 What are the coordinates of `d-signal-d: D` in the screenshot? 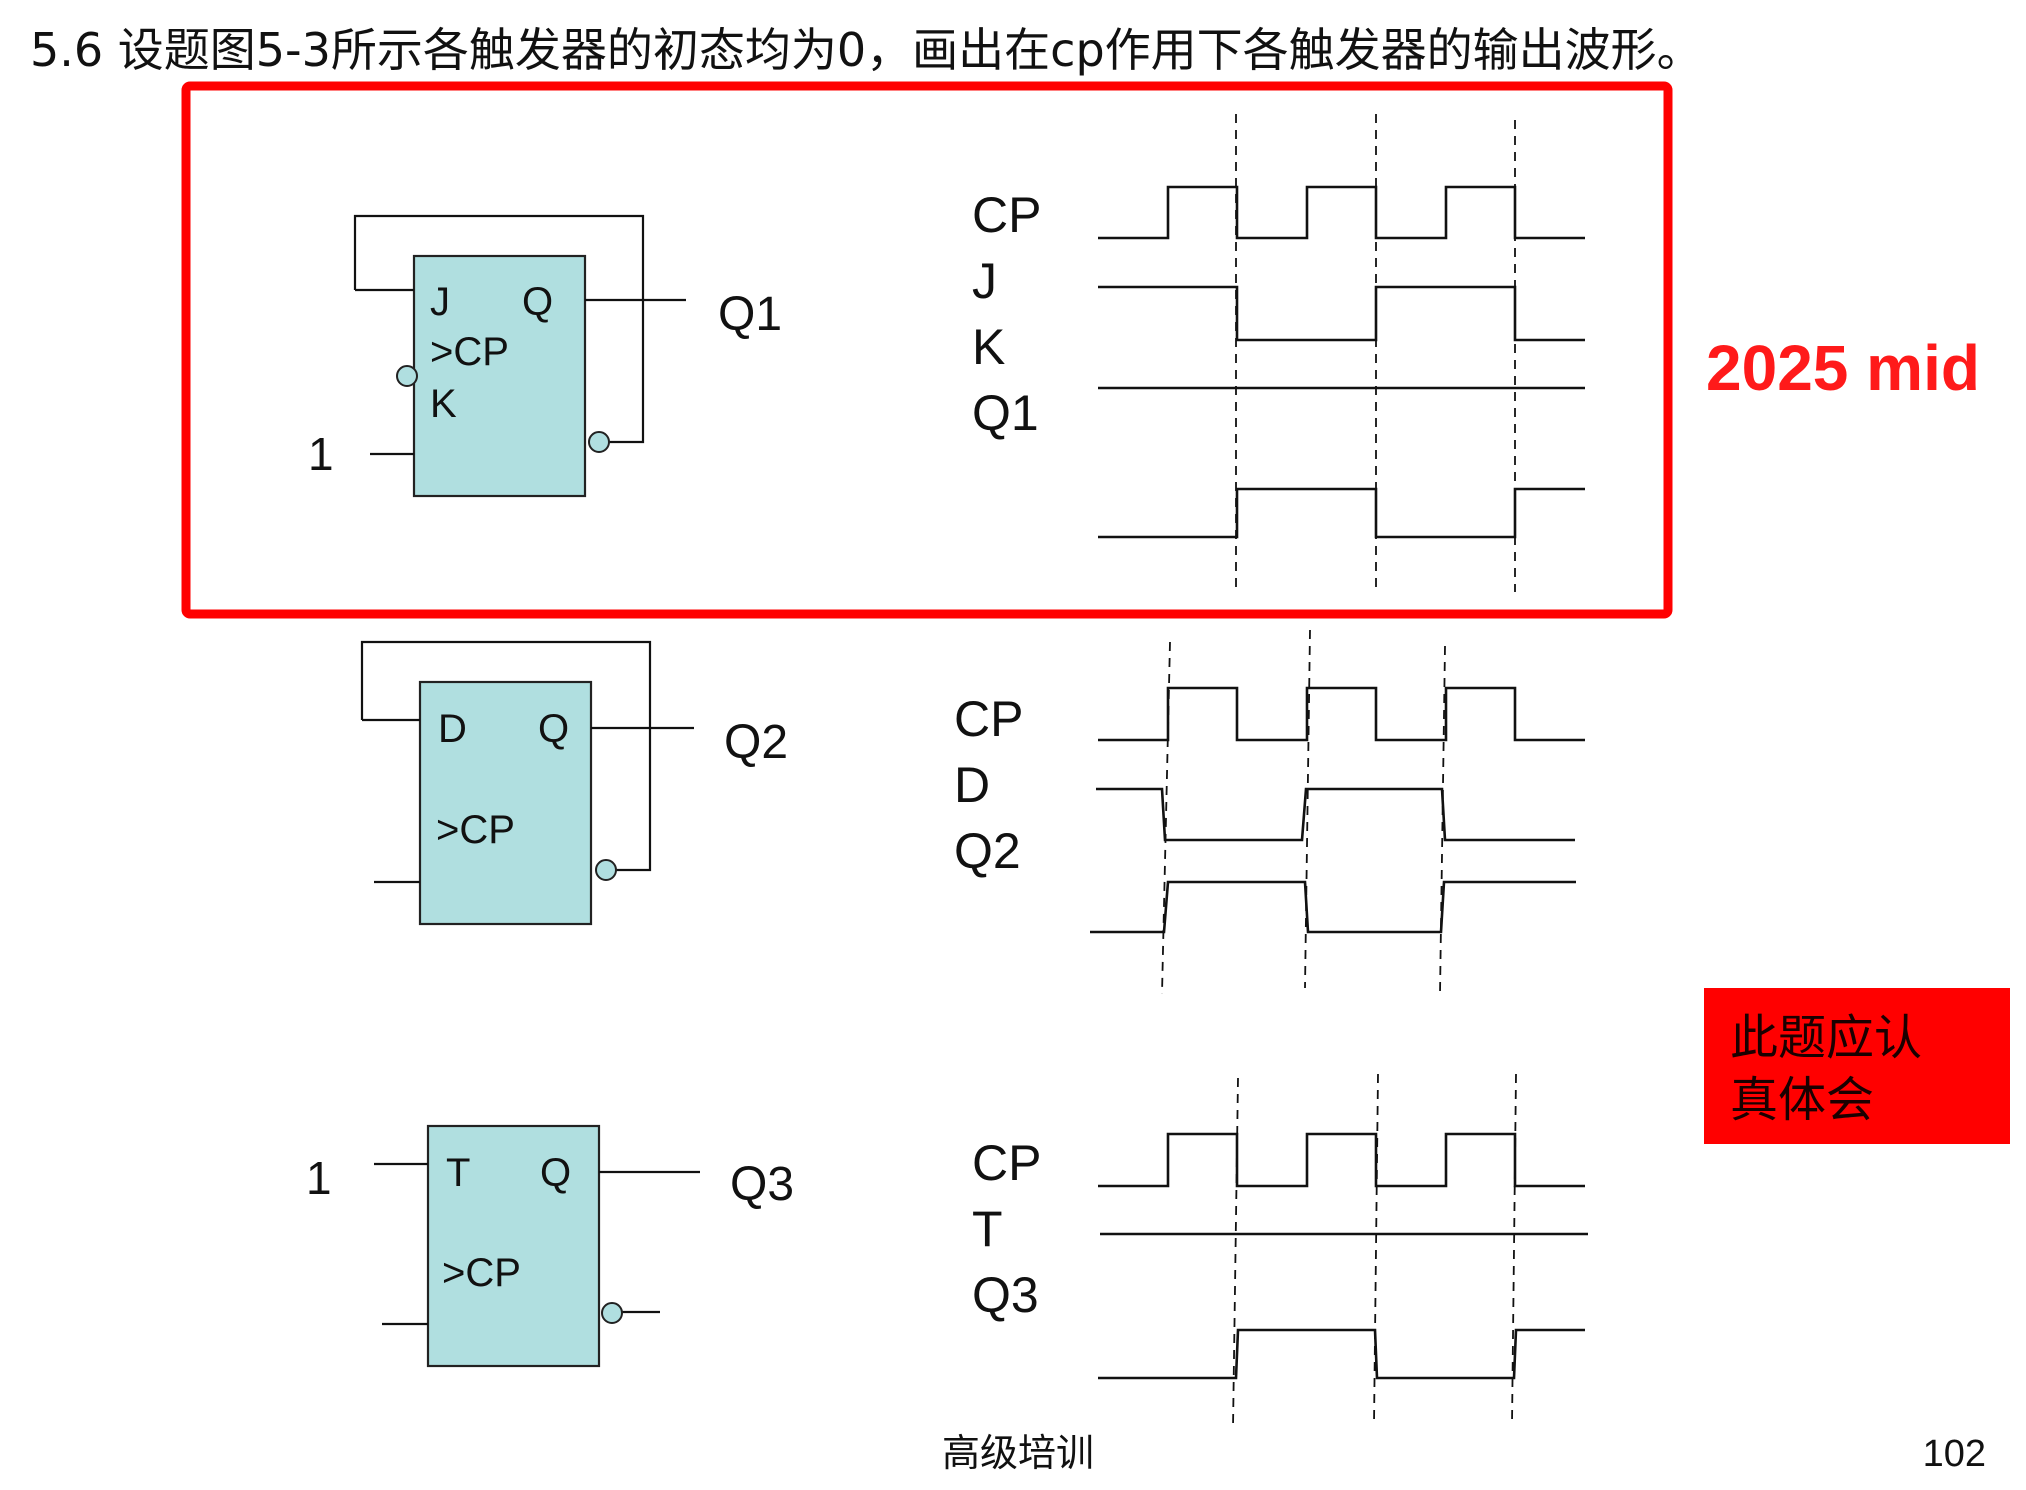 It's located at (972, 785).